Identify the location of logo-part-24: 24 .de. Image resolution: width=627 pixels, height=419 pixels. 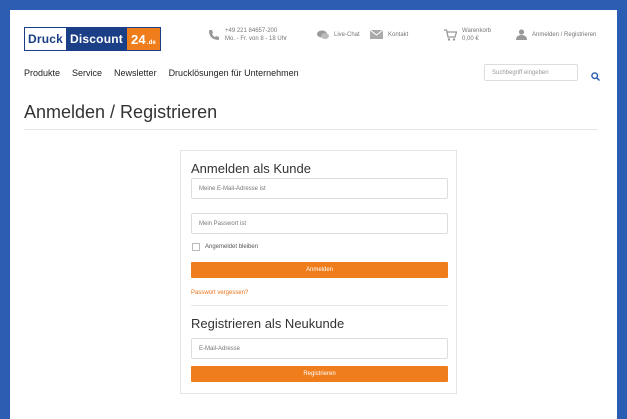
(143, 39).